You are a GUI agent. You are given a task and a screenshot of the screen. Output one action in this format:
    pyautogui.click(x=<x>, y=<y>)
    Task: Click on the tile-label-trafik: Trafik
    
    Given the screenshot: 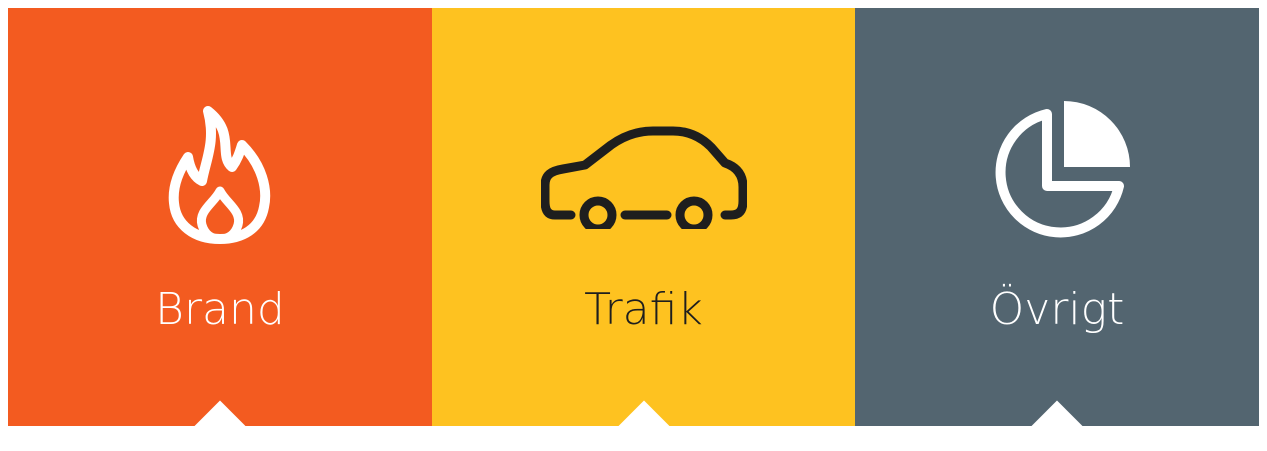 What is the action you would take?
    pyautogui.click(x=643, y=309)
    